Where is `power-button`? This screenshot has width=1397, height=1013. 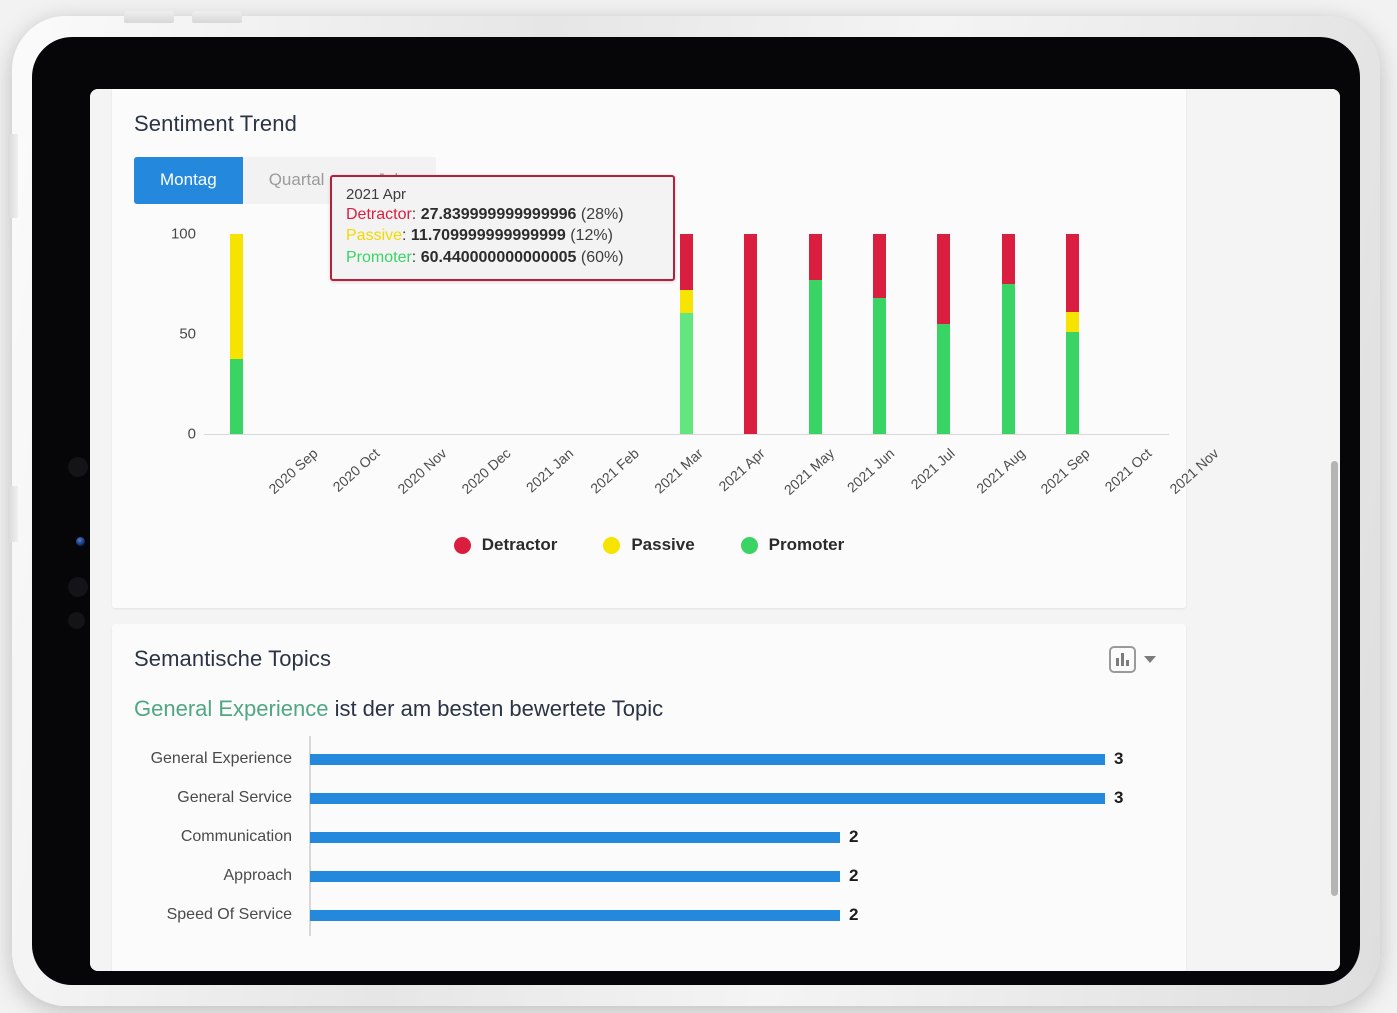 power-button is located at coordinates (13, 176).